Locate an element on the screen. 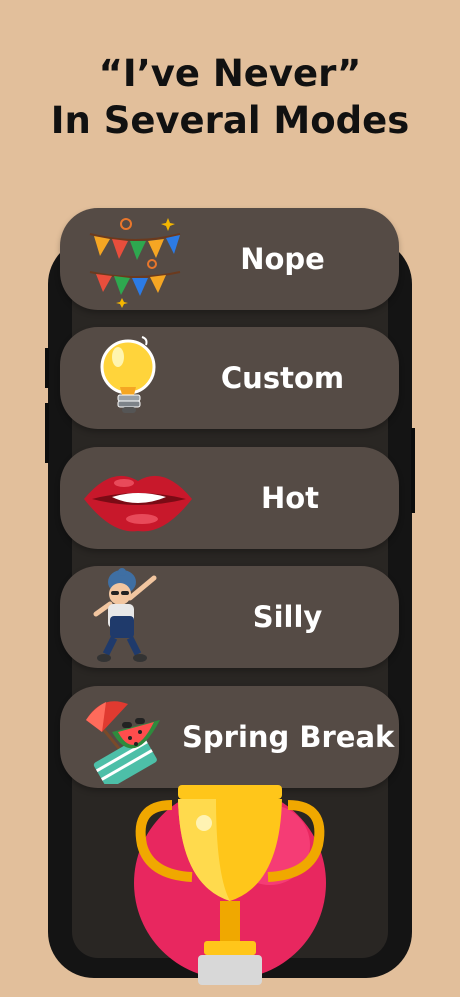 Image resolution: width=460 pixels, height=997 pixels. lips-icon is located at coordinates (138, 503).